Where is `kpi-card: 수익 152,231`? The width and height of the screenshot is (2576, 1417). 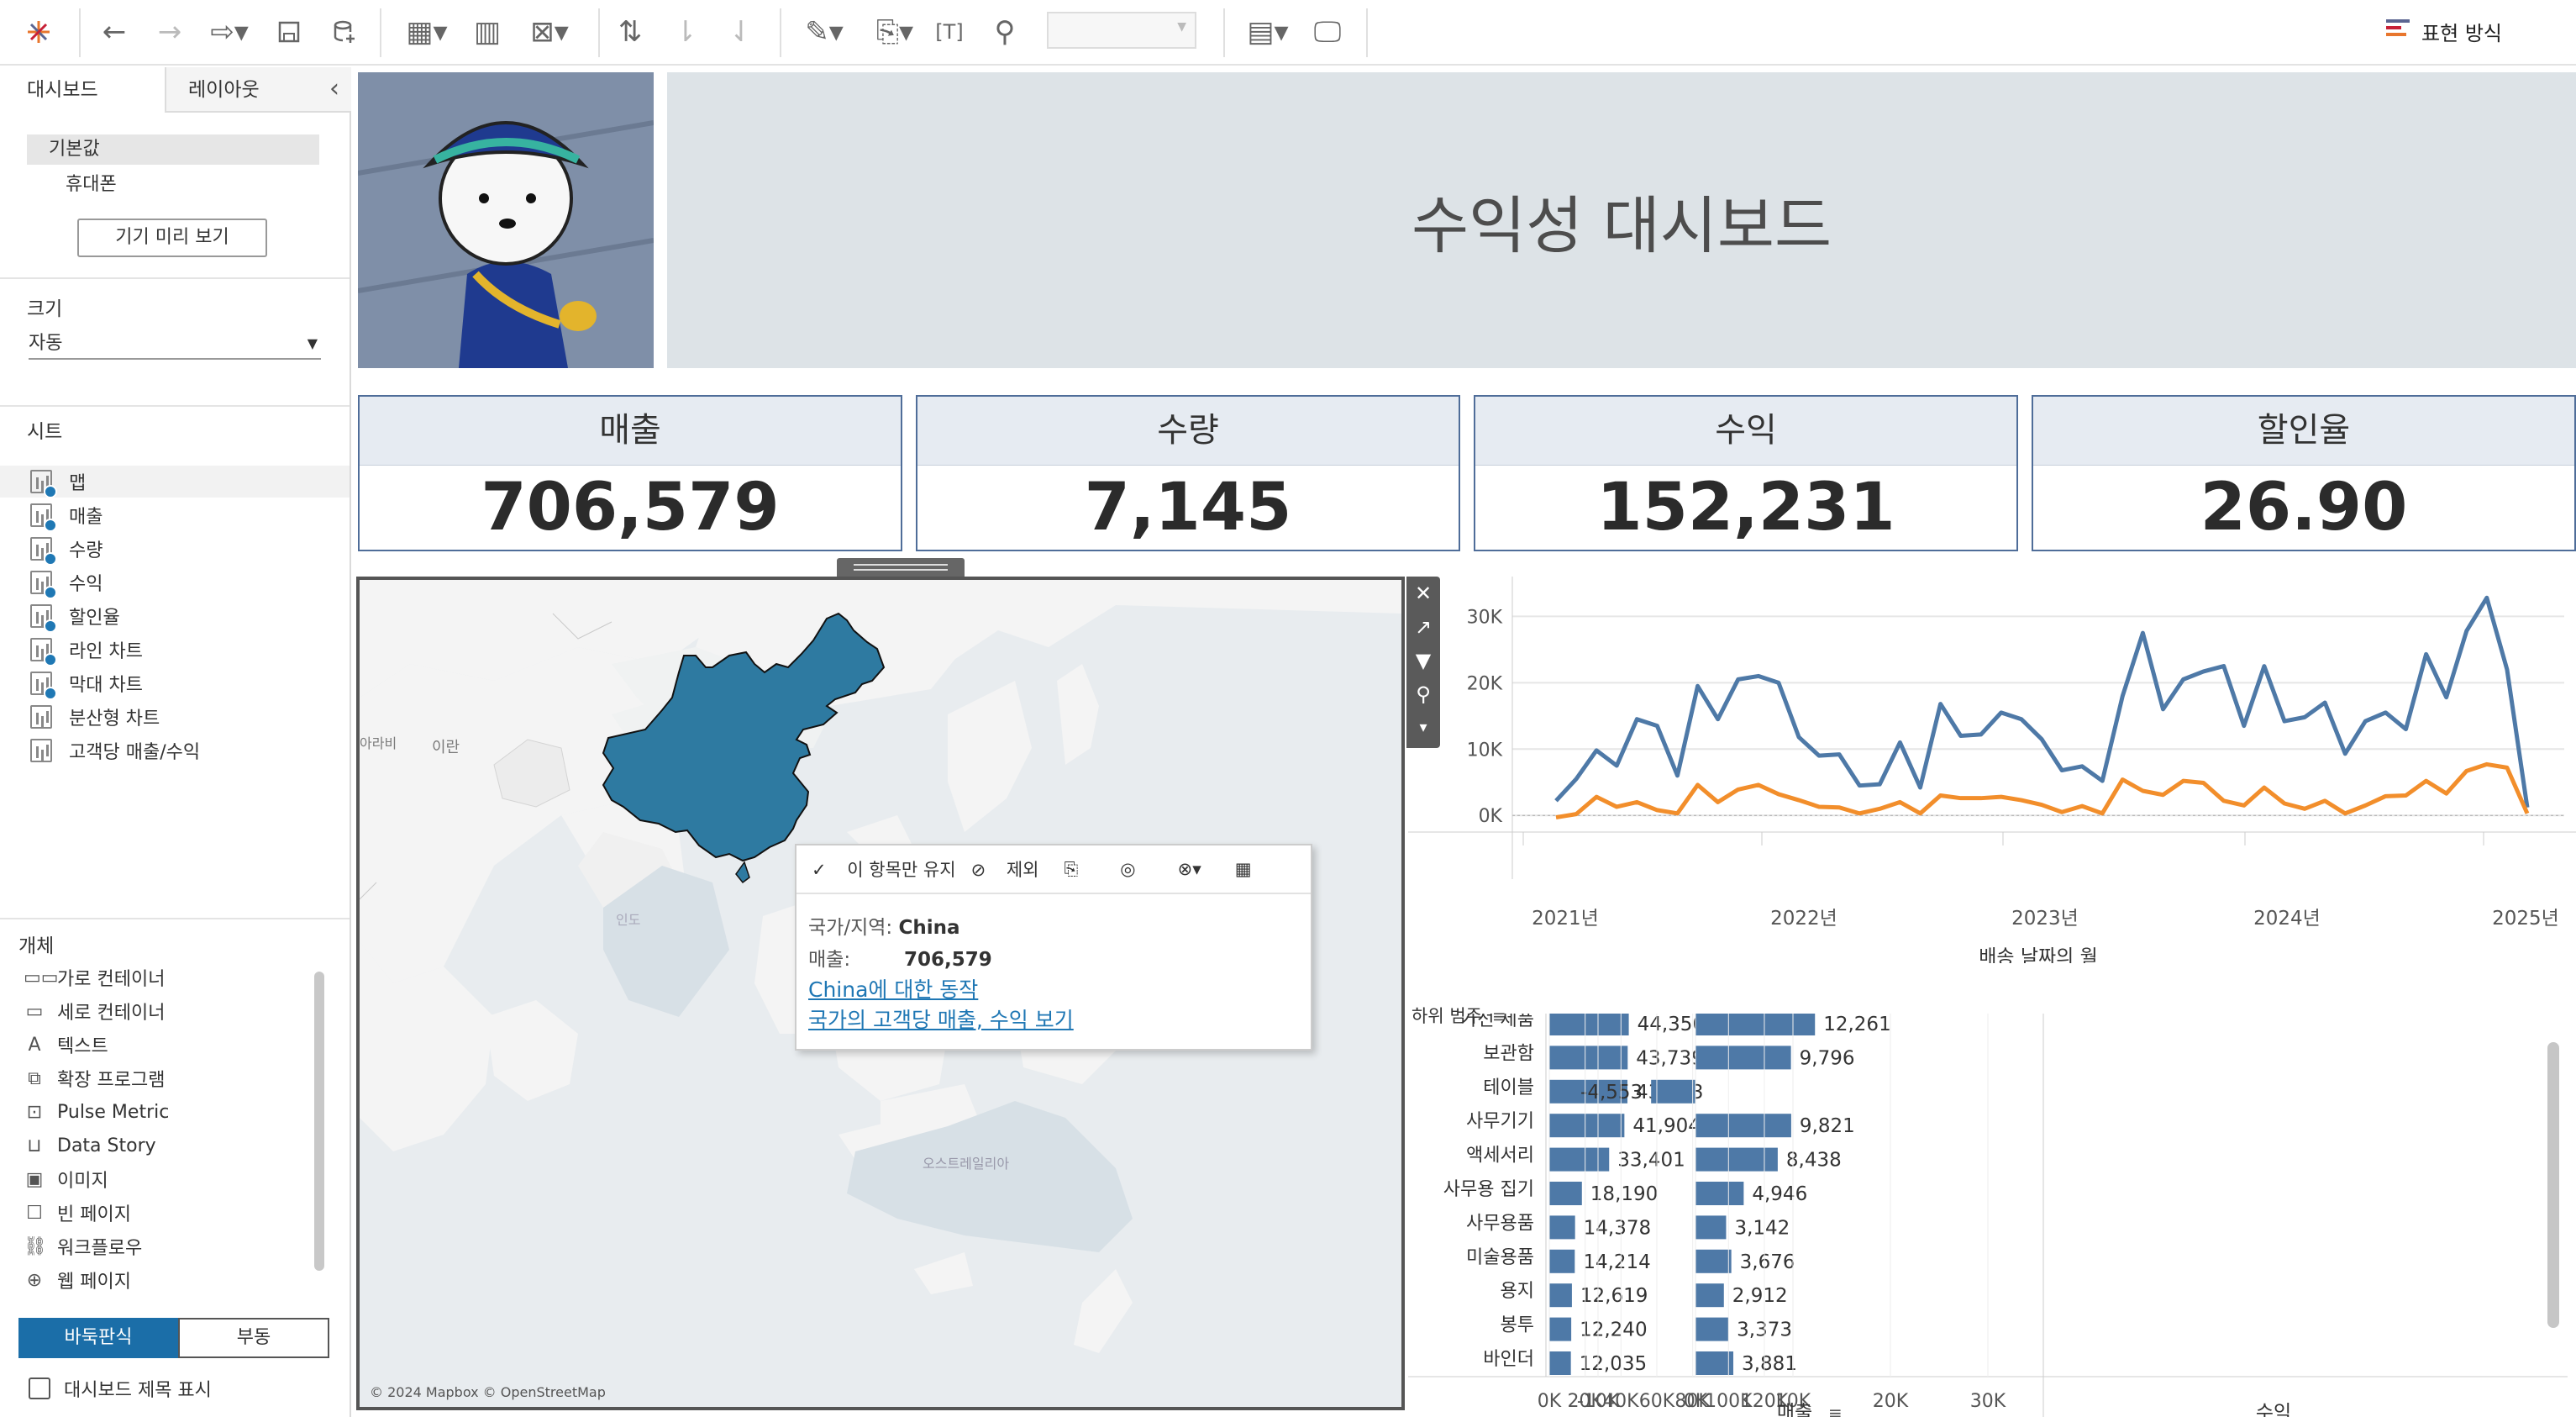 kpi-card: 수익 152,231 is located at coordinates (1746, 473).